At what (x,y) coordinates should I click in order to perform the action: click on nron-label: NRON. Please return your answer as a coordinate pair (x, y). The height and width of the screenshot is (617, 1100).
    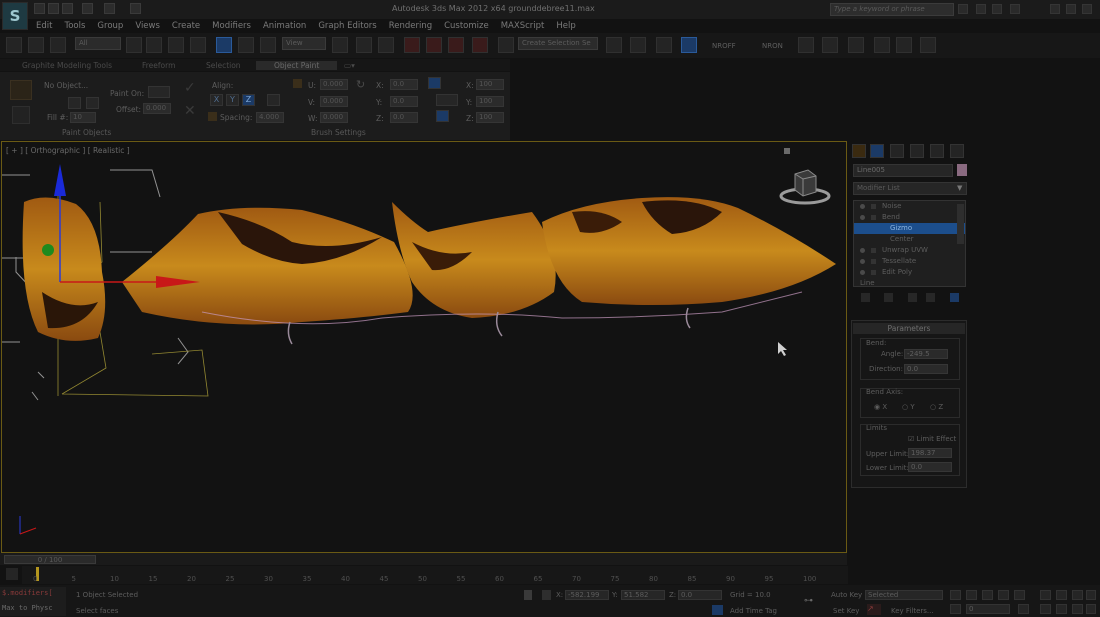
    Looking at the image, I should click on (772, 46).